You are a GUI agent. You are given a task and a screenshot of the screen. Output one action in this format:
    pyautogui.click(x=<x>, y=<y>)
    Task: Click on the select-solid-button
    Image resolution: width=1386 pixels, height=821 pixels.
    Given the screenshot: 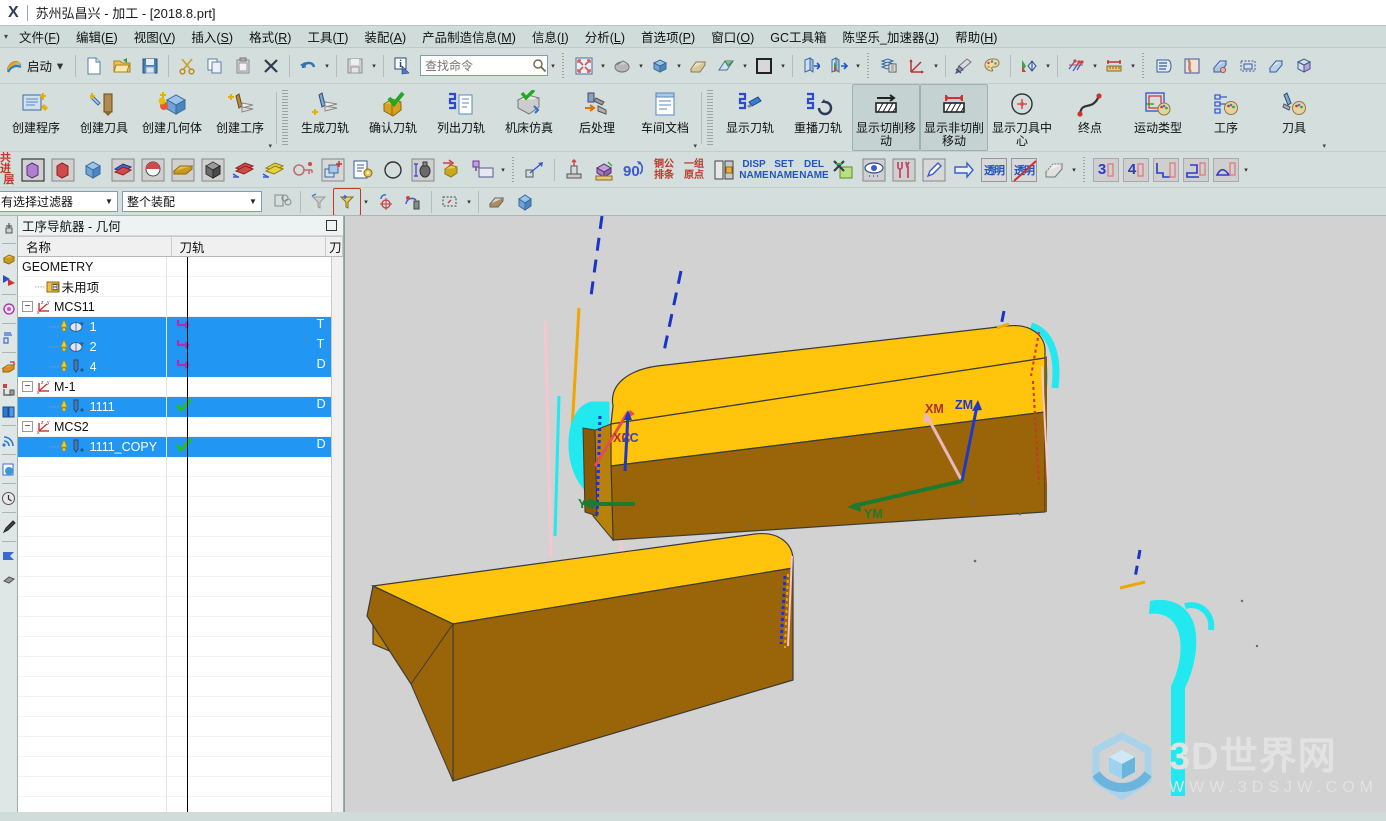 What is the action you would take?
    pyautogui.click(x=525, y=201)
    